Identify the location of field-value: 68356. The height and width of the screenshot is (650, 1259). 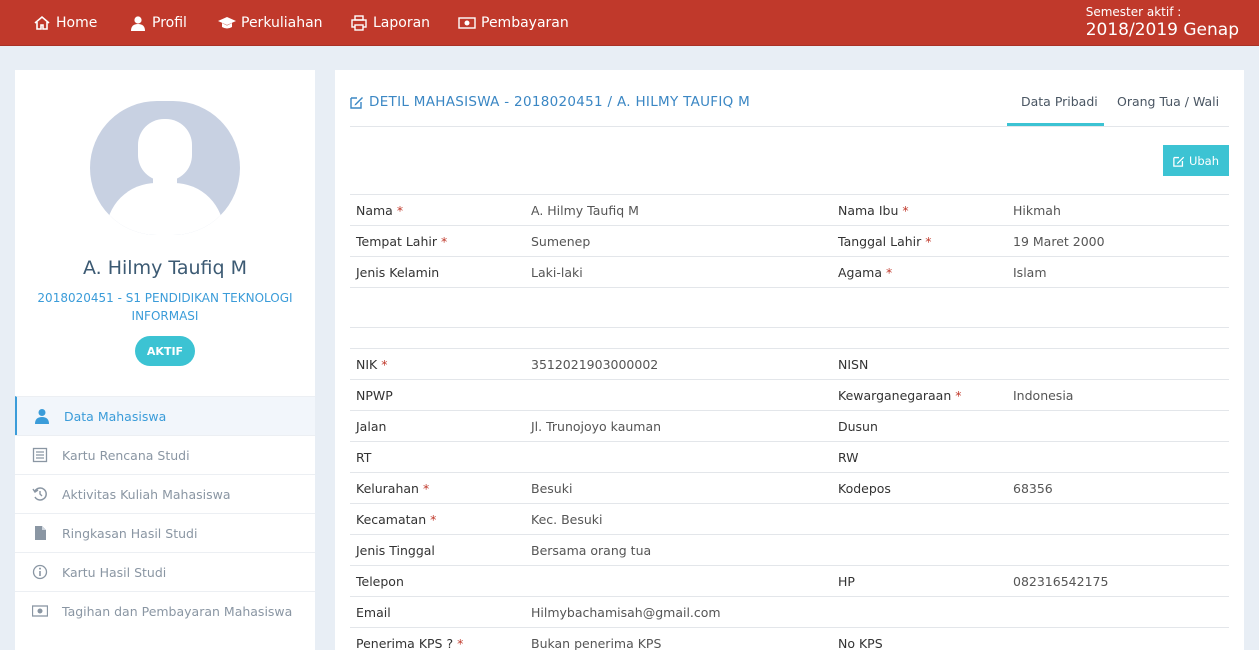
(1033, 488).